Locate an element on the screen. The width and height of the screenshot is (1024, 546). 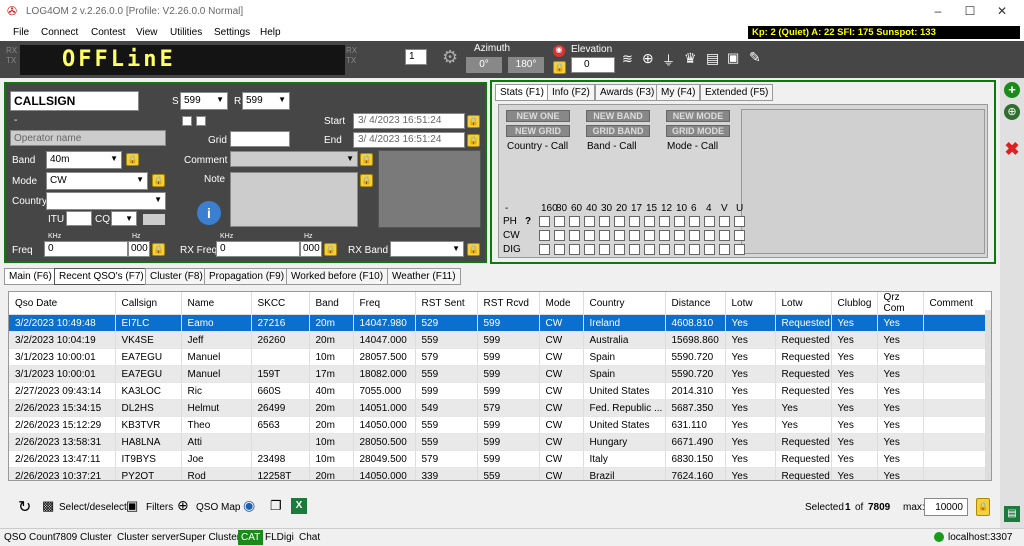
rx-band-select: ▼ is located at coordinates (427, 249).